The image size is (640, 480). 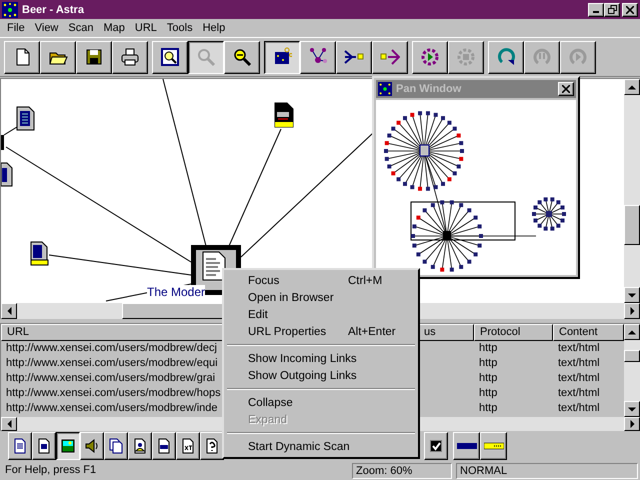 What do you see at coordinates (402, 471) in the screenshot?
I see `status-text: Zoom: 60%` at bounding box center [402, 471].